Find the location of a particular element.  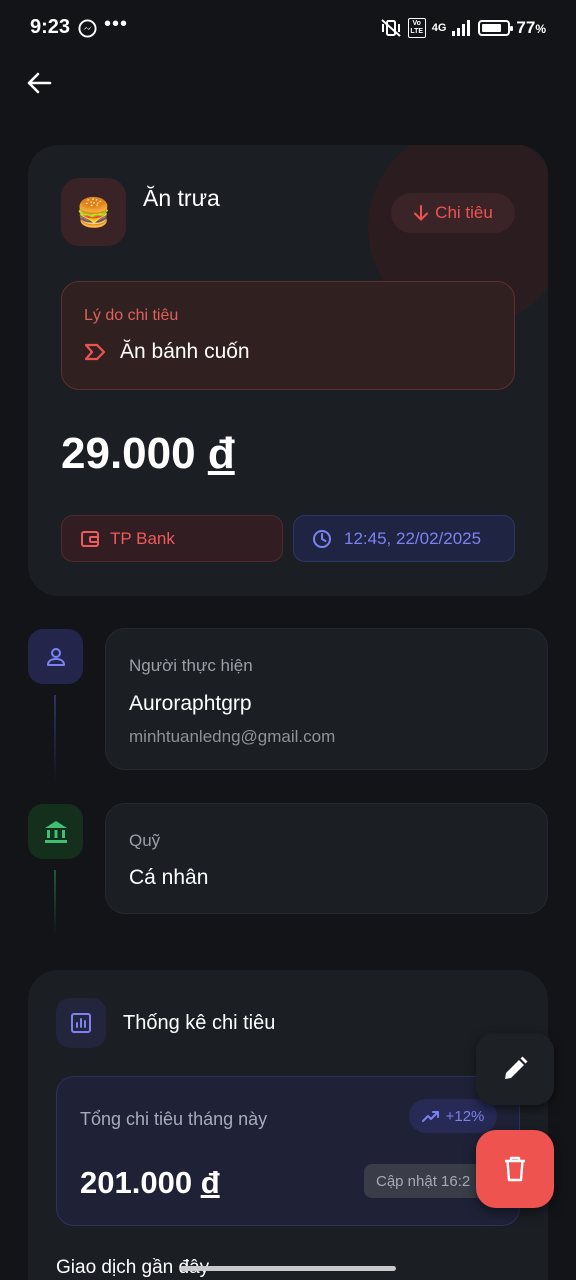

monthly-total-label: Tổng chi tiêu tháng này is located at coordinates (174, 1119).